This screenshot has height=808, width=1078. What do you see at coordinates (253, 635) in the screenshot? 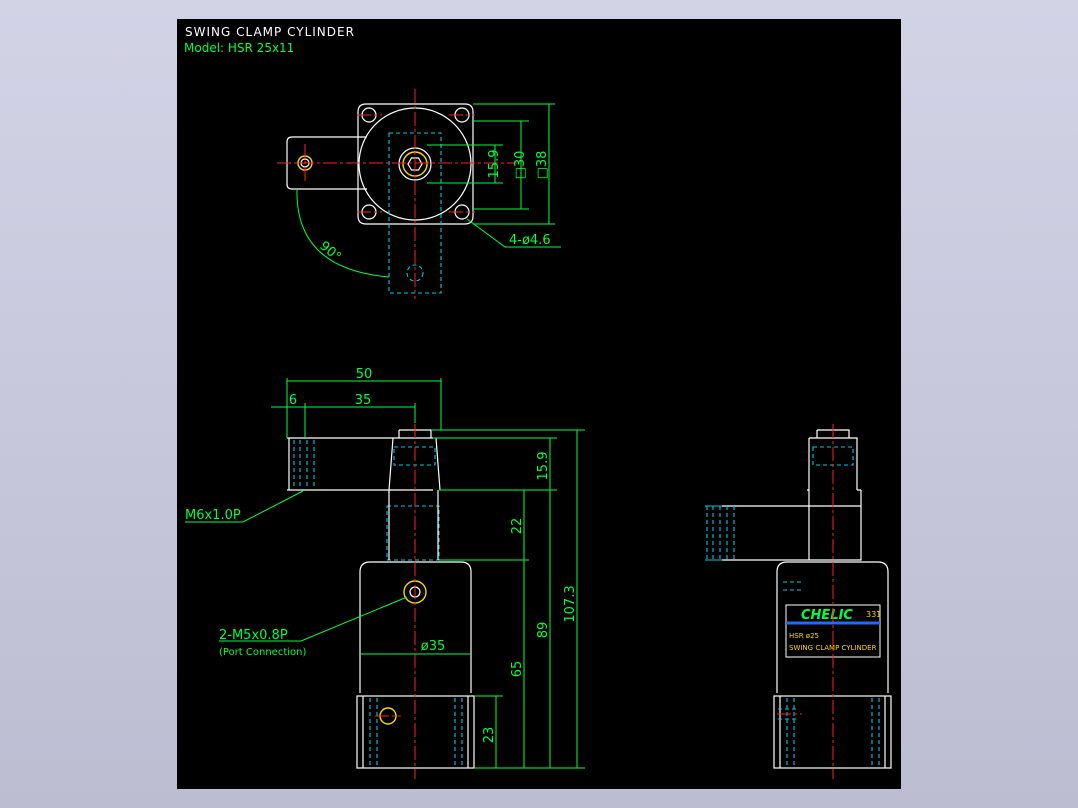
I see `port-callout: 2-M5x0.8P` at bounding box center [253, 635].